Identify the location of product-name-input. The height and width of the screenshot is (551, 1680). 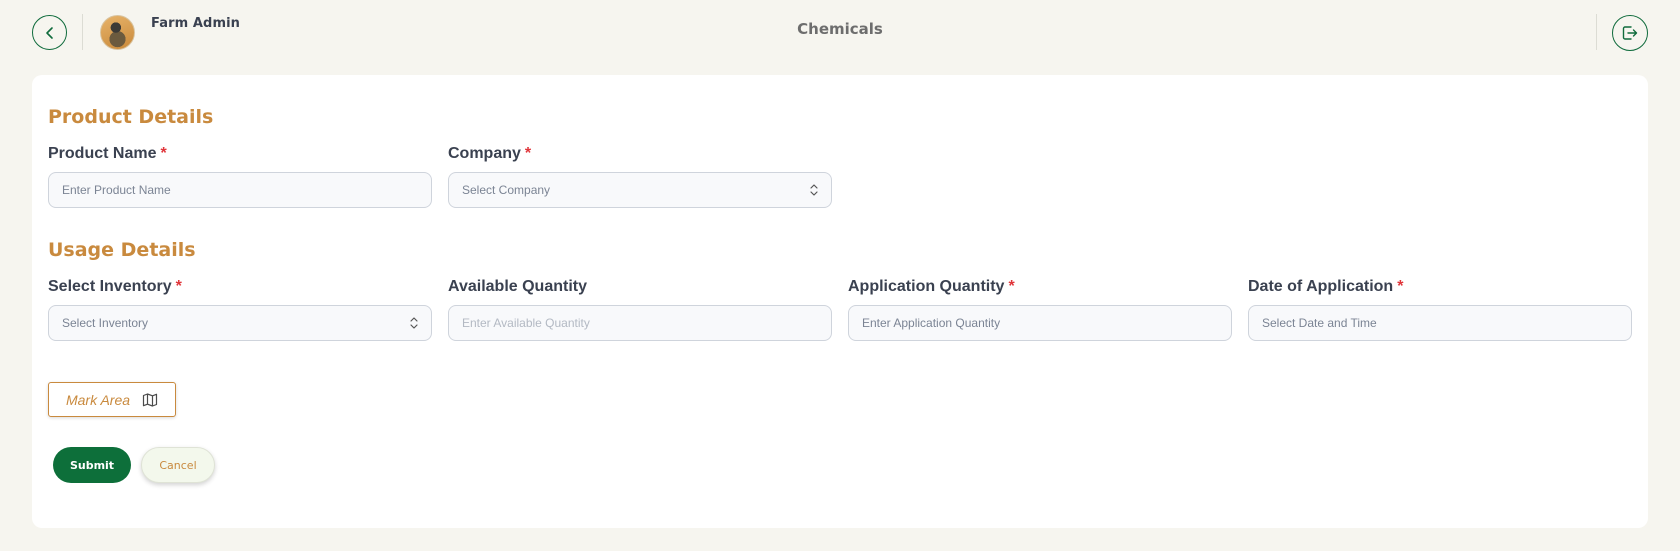
(240, 190).